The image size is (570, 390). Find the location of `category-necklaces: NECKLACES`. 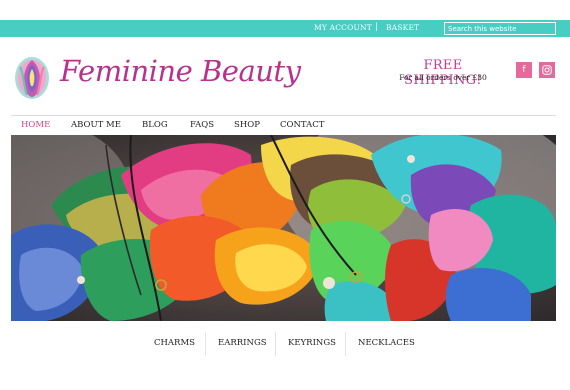

category-necklaces: NECKLACES is located at coordinates (386, 343).